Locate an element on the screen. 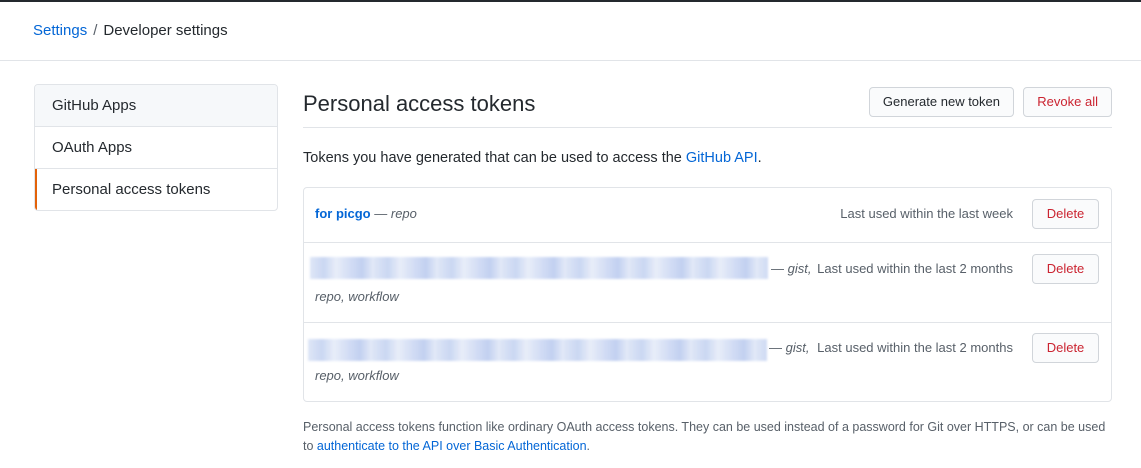  token-name-link: for picgo is located at coordinates (343, 213).